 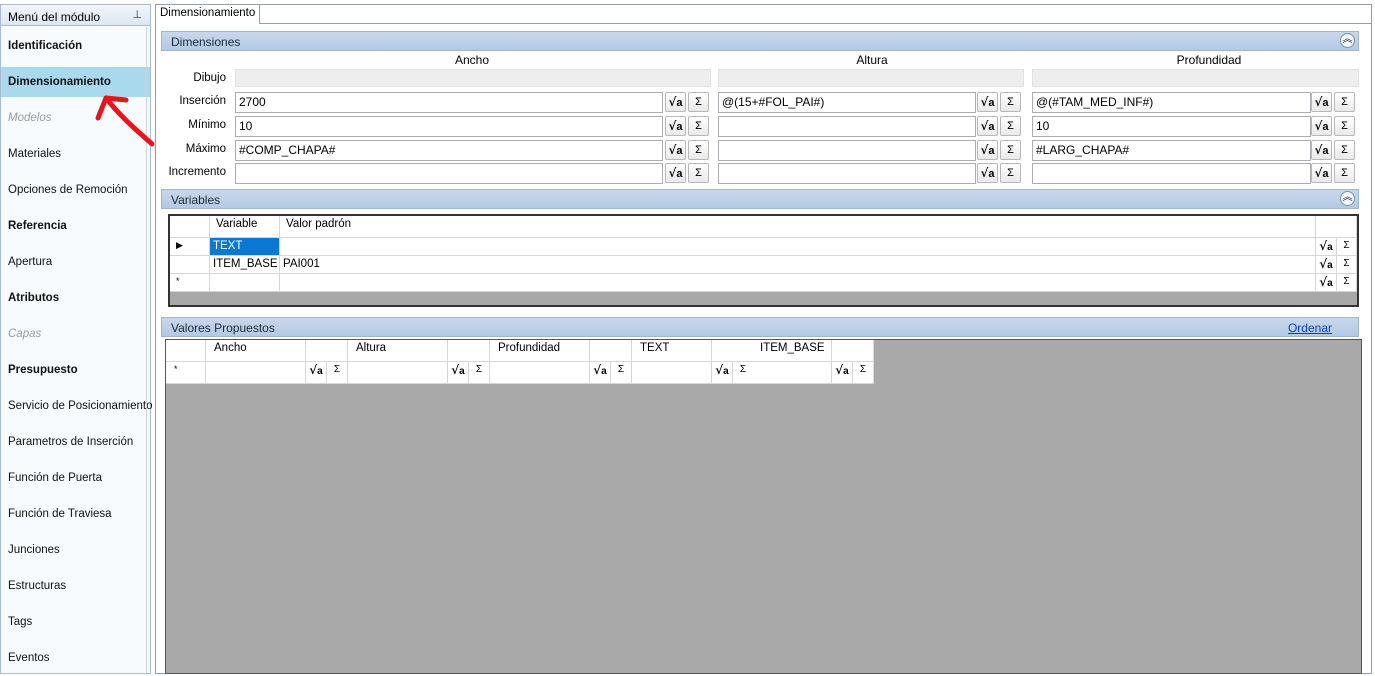 What do you see at coordinates (76, 406) in the screenshot?
I see `sidebar-item-servicio-de-posicionamiento: Servicio de Posicionamiento` at bounding box center [76, 406].